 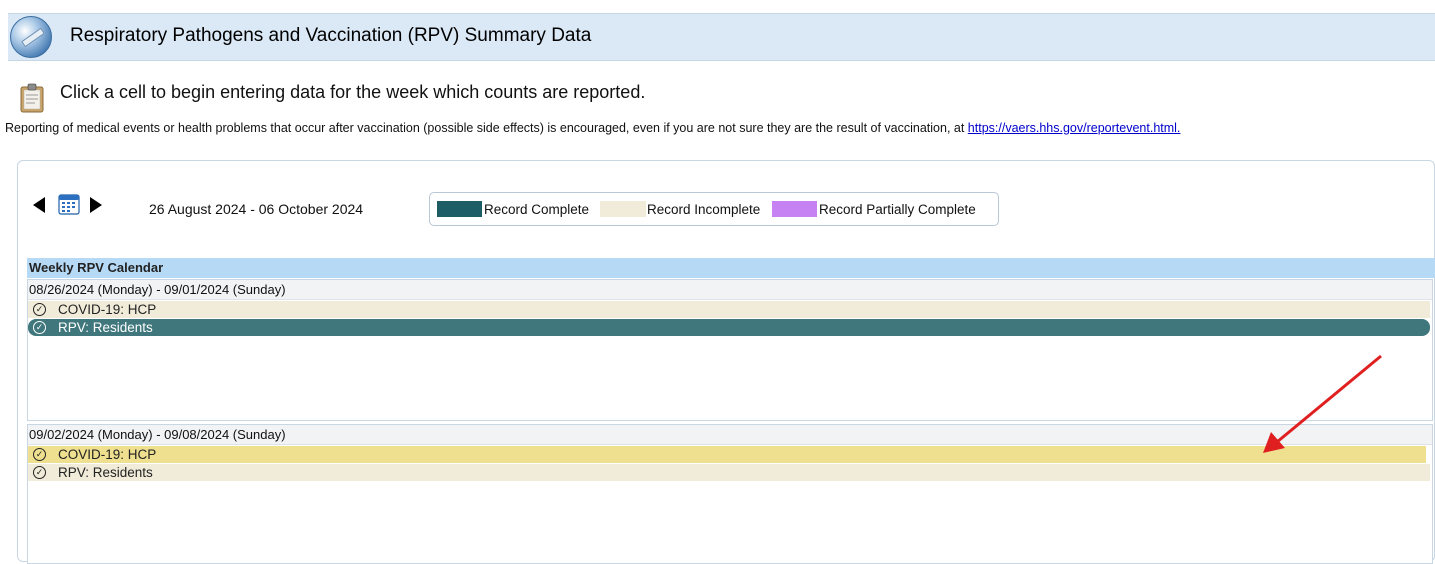 What do you see at coordinates (32, 98) in the screenshot?
I see `clipboard-icon` at bounding box center [32, 98].